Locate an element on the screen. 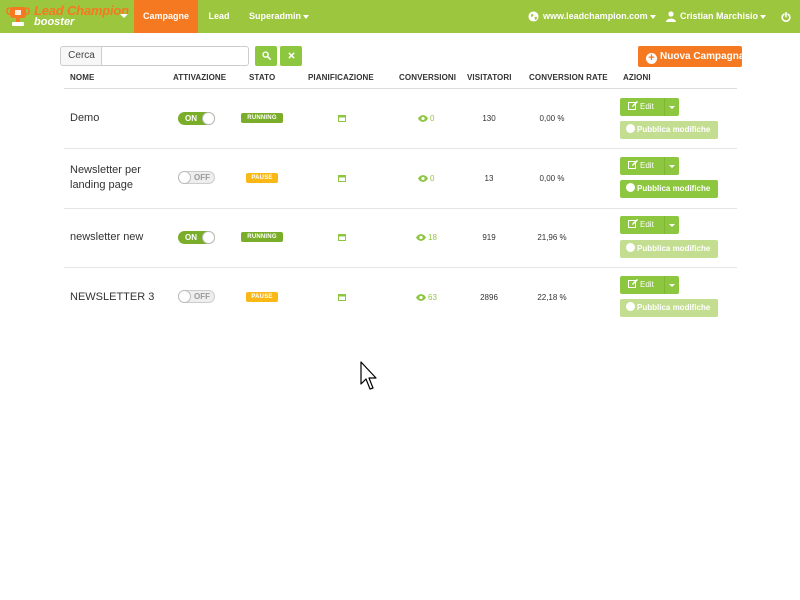 The image size is (800, 600). user-icon is located at coordinates (671, 17).